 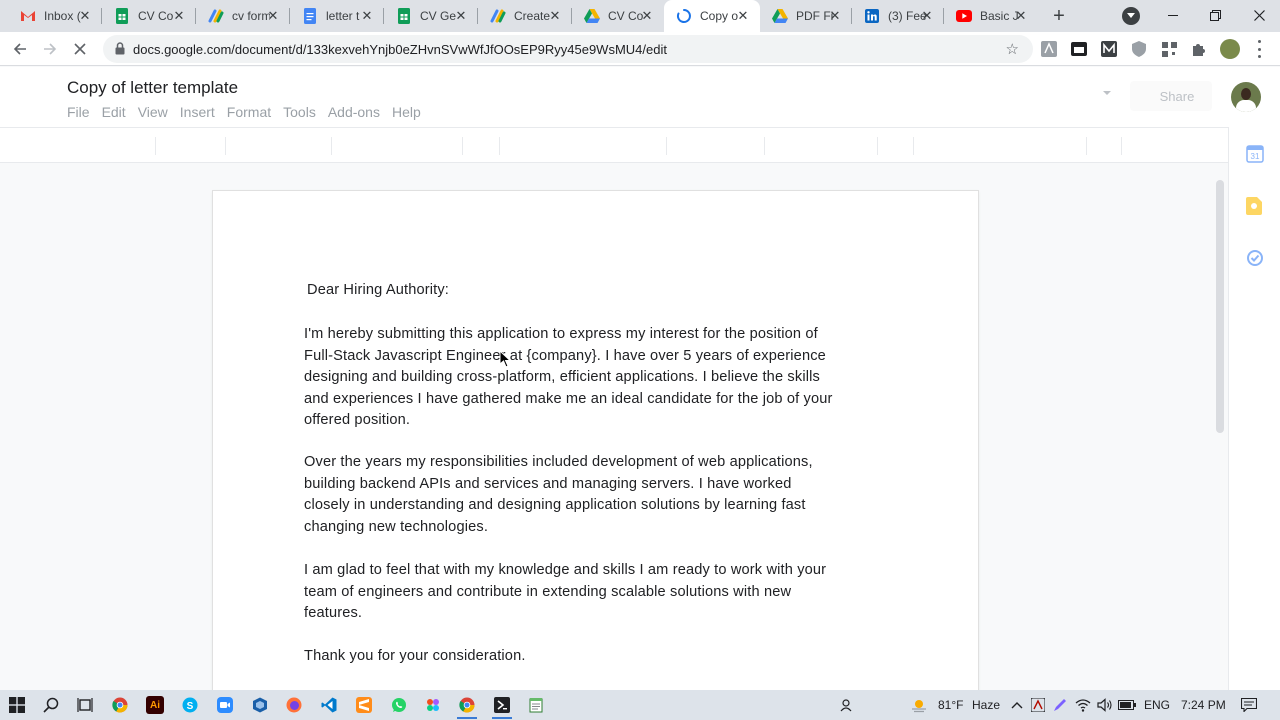 I want to click on tab-copy-of-letter-active: Copy o ✕, so click(x=712, y=16).